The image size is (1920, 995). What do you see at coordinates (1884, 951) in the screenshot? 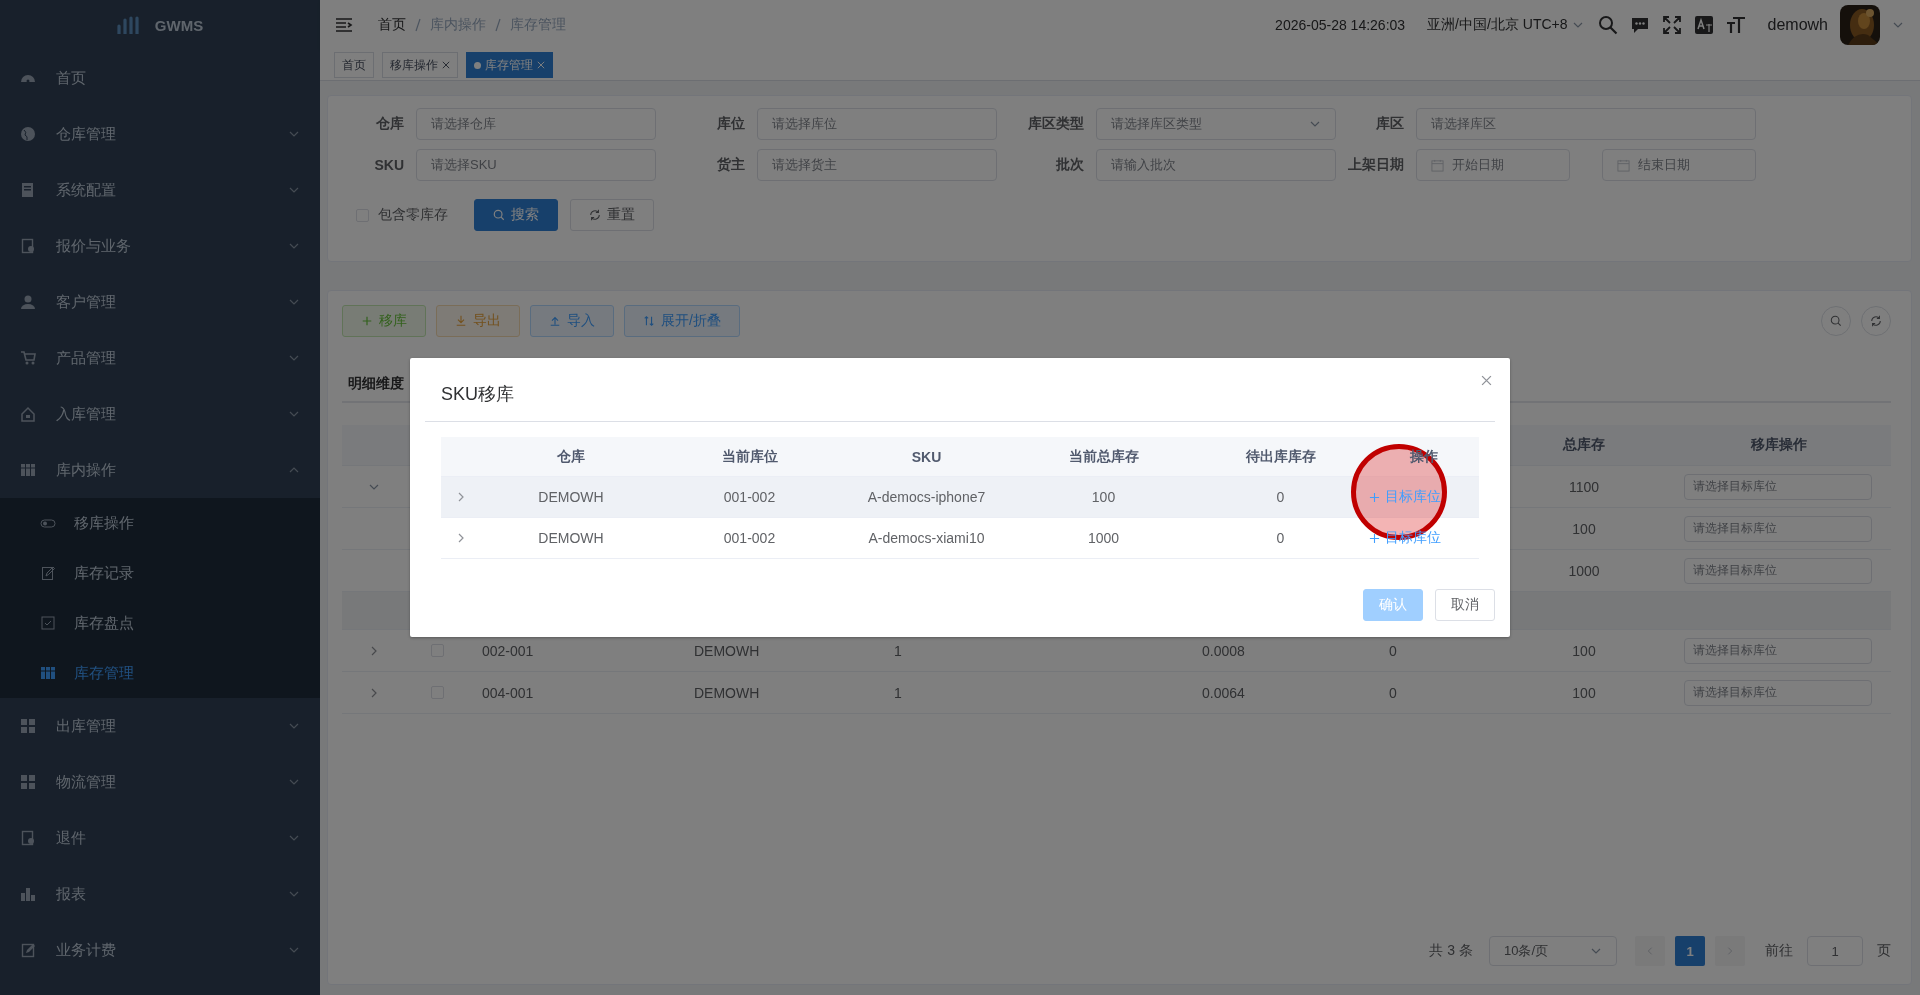
I see `page-suffix: 页` at bounding box center [1884, 951].